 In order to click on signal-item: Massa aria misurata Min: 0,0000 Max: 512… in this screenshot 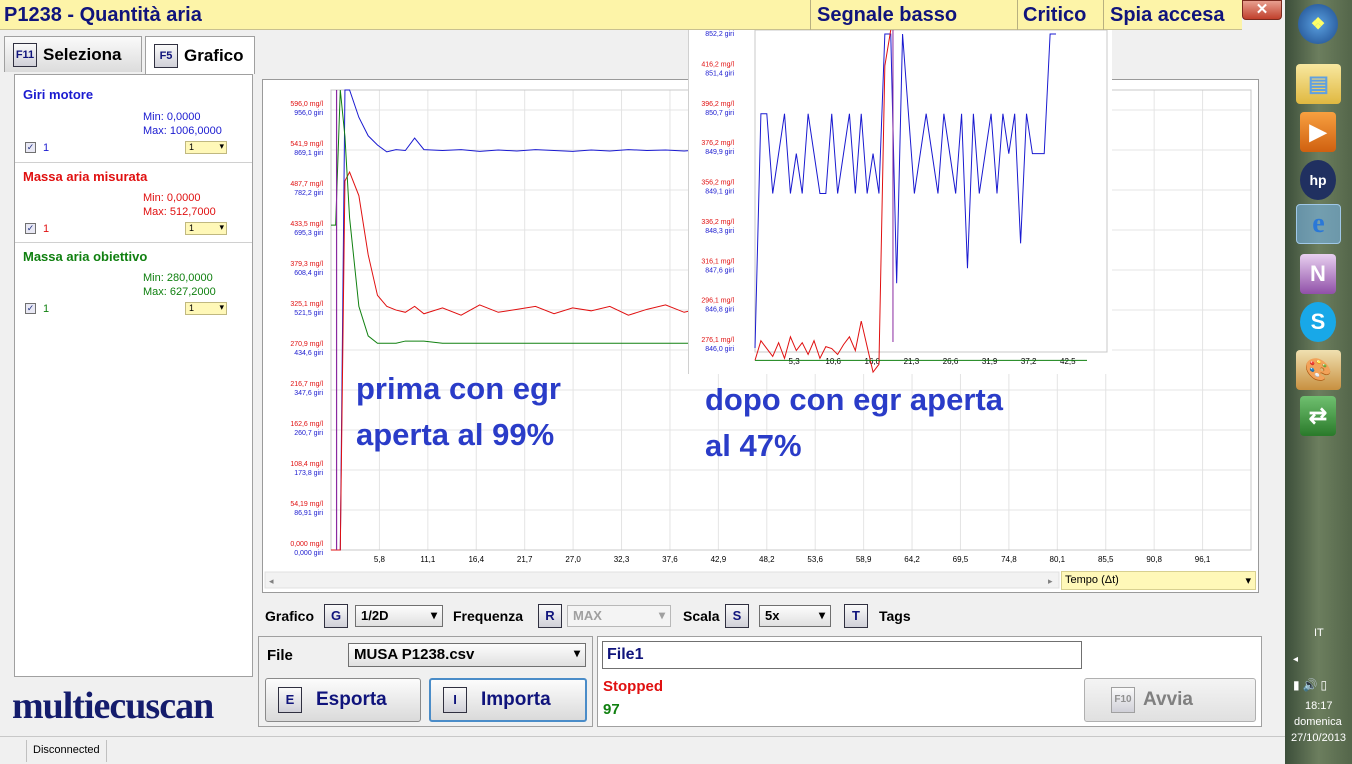, I will do `click(133, 203)`.